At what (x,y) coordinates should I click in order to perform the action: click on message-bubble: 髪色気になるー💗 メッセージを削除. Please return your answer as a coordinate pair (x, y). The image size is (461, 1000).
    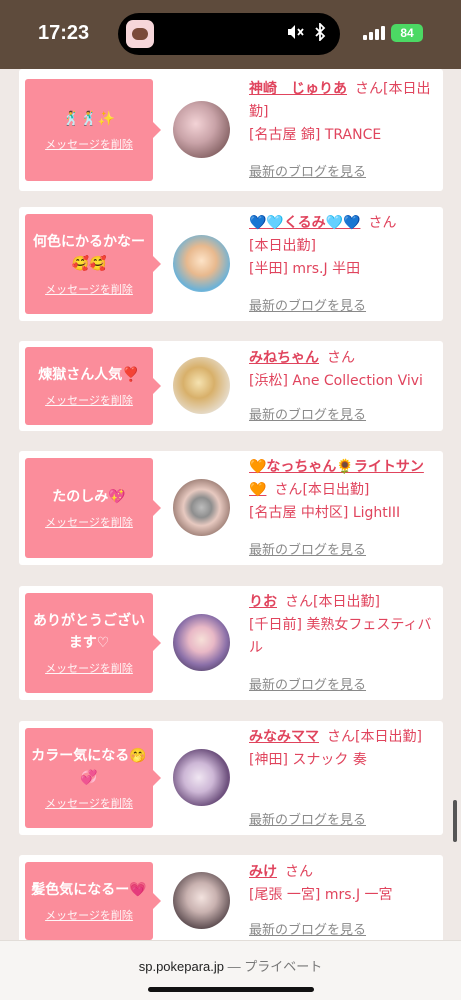
    Looking at the image, I should click on (93, 901).